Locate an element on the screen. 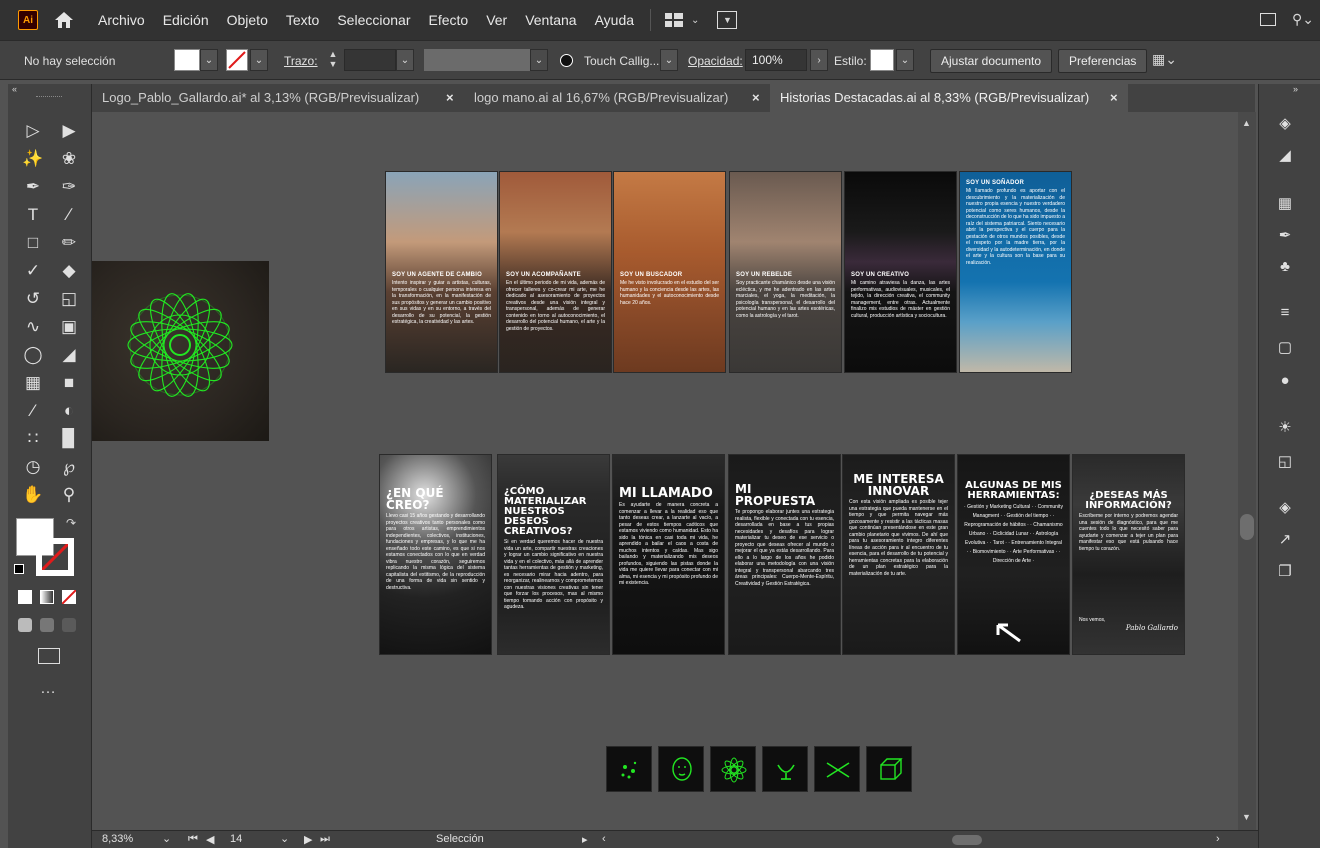 Image resolution: width=1320 pixels, height=848 pixels. default-colors-icon is located at coordinates (19, 569).